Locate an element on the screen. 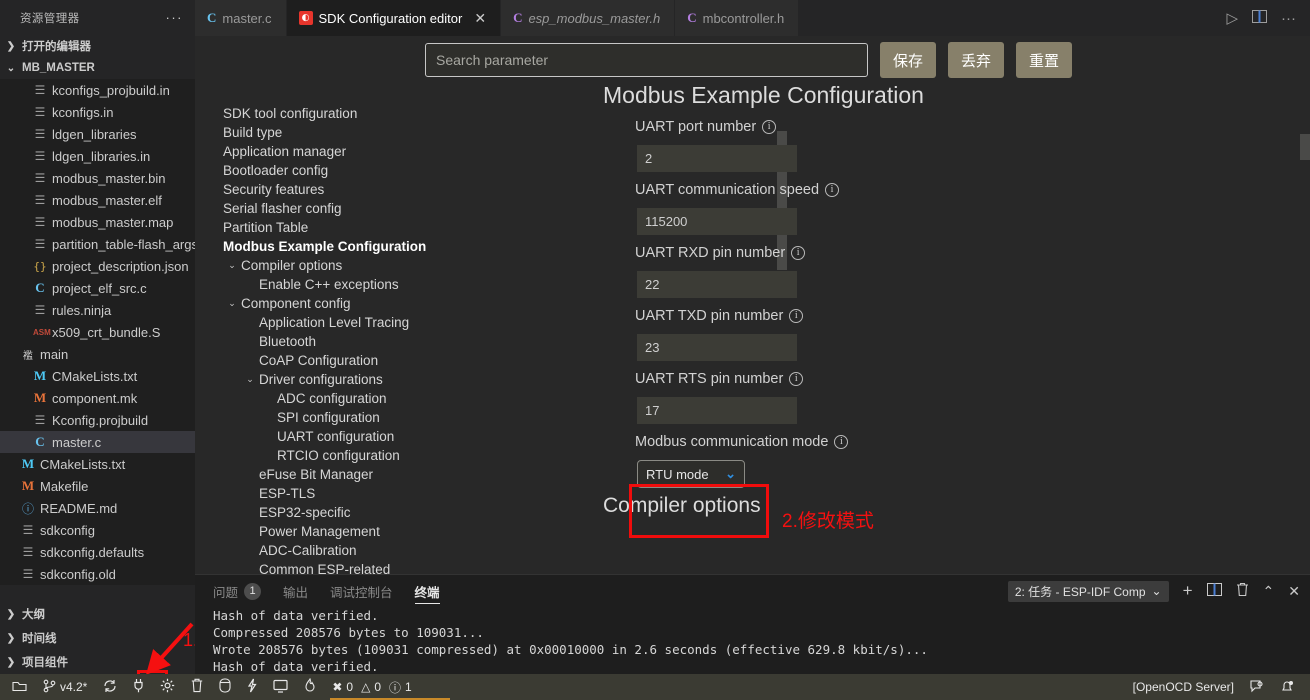 Image resolution: width=1310 pixels, height=700 pixels. uart-rxd-pin-number-input is located at coordinates (717, 284).